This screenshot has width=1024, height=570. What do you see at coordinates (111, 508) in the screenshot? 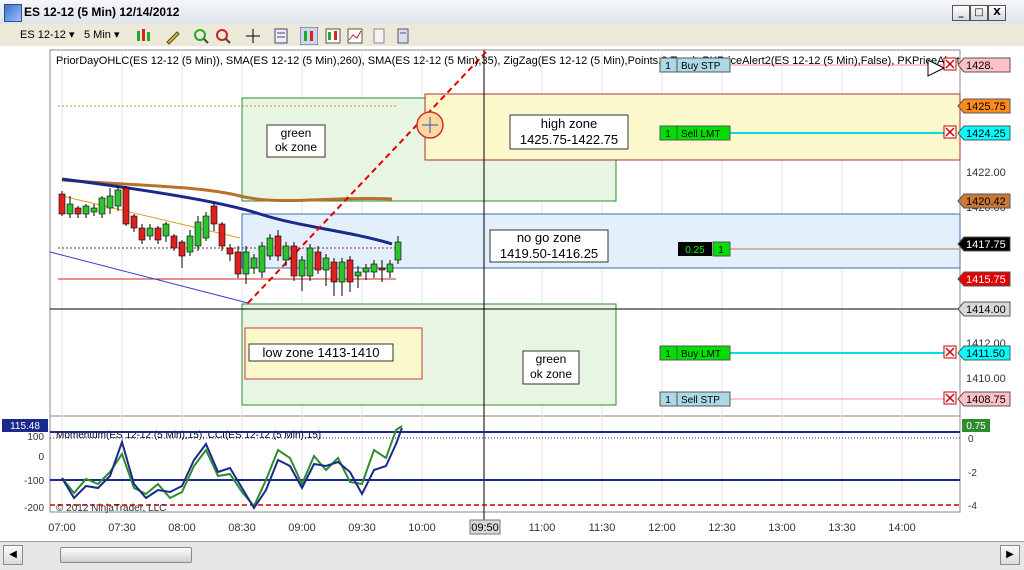
I see `copyright-text: © 2012 NinjaTrader, LLC` at bounding box center [111, 508].